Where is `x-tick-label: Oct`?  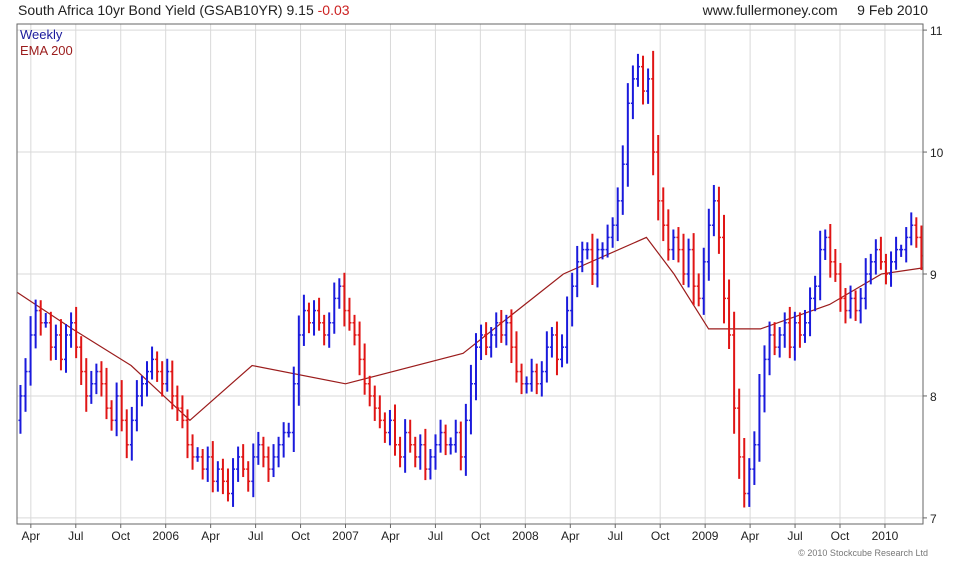 x-tick-label: Oct is located at coordinates (120, 536).